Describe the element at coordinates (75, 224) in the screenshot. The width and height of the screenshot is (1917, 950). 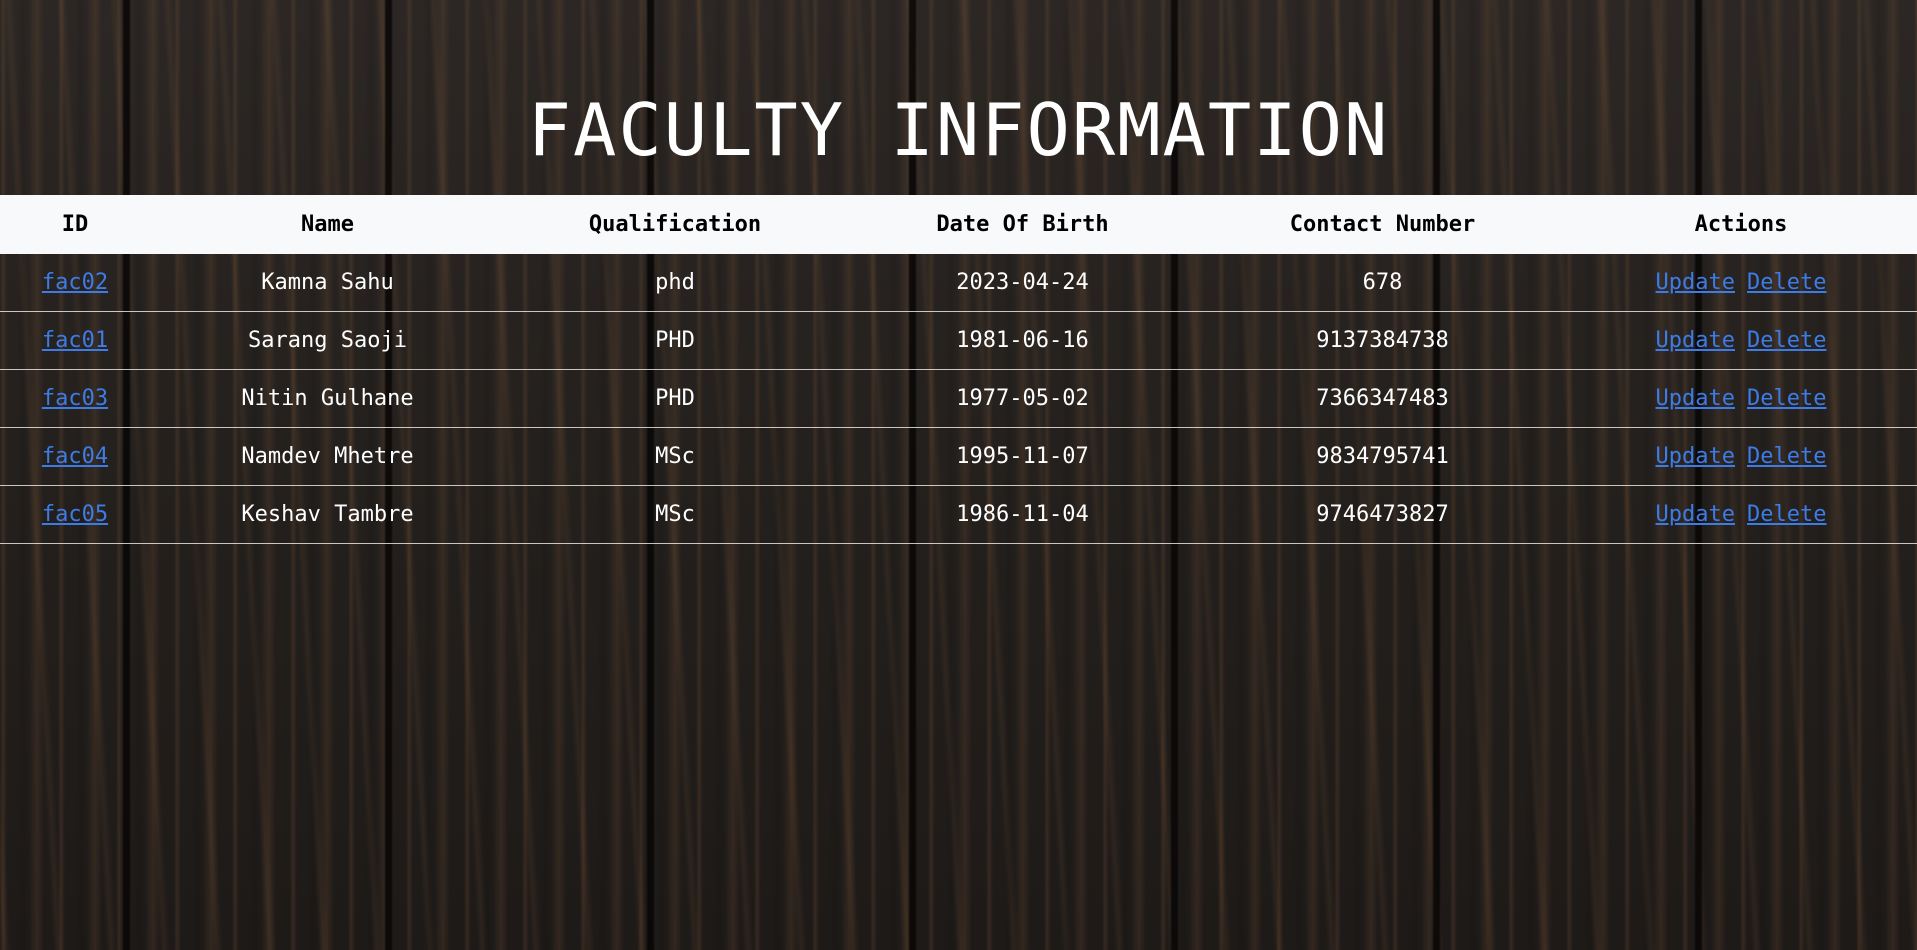
I see `column-header-id: ID` at that location.